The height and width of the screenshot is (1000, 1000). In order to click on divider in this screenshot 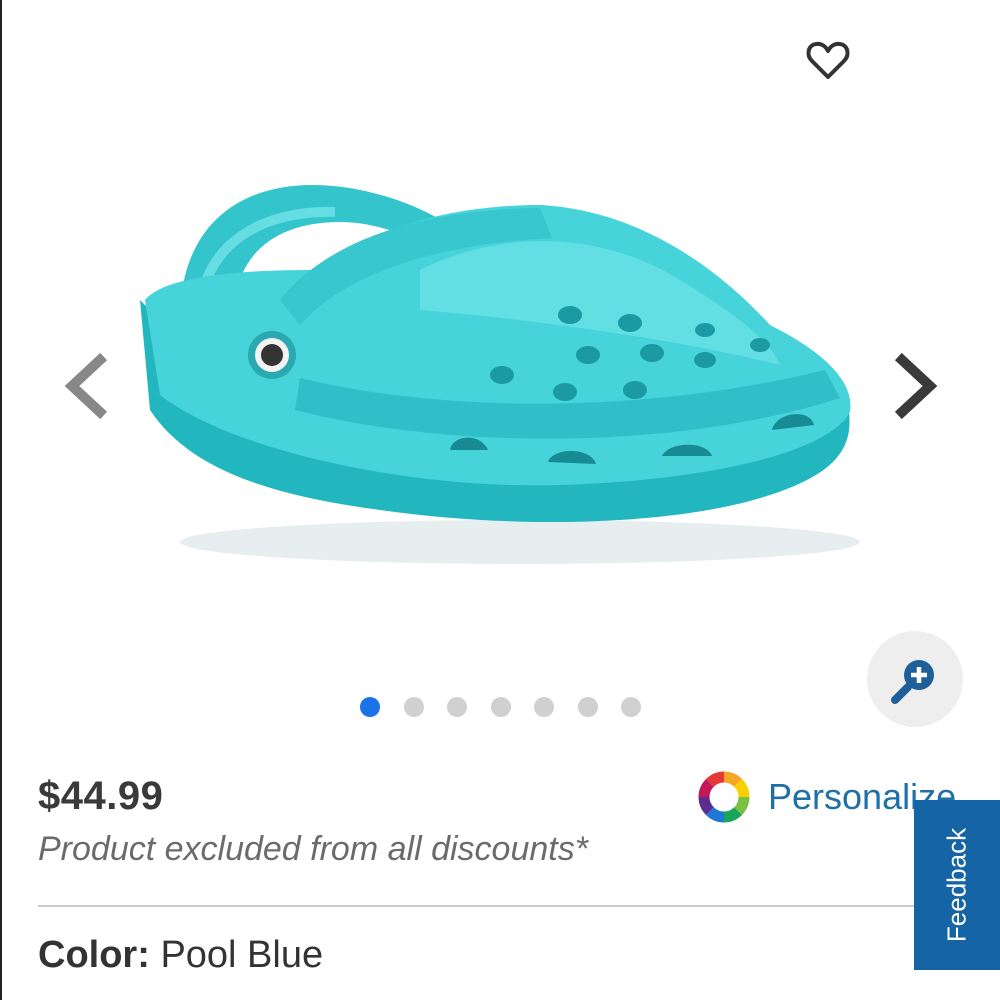, I will do `click(519, 906)`.